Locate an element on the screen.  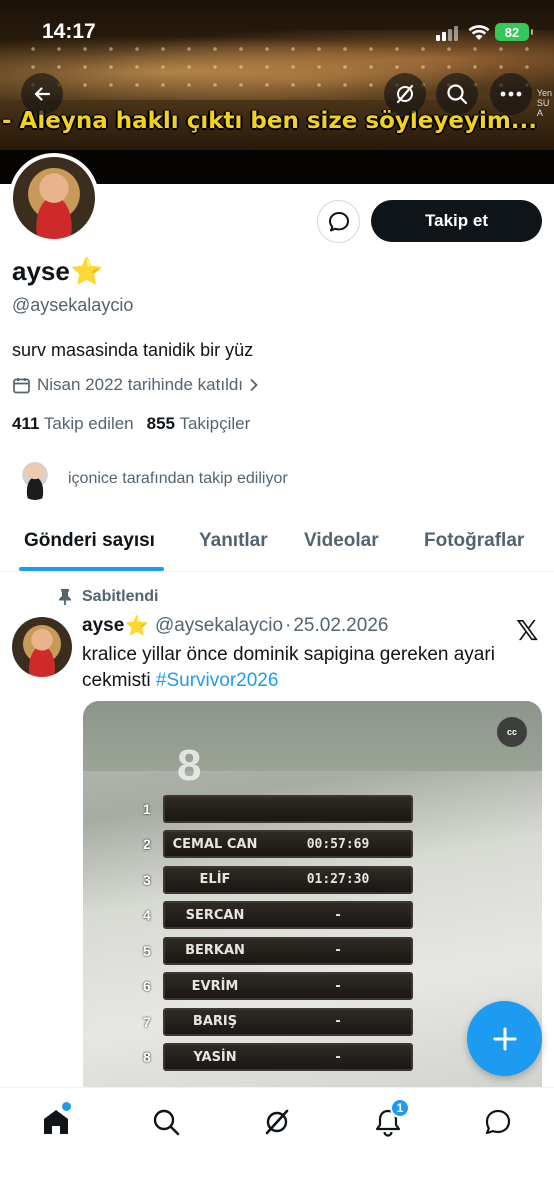
contestant-name: EVRİM is located at coordinates (215, 986).